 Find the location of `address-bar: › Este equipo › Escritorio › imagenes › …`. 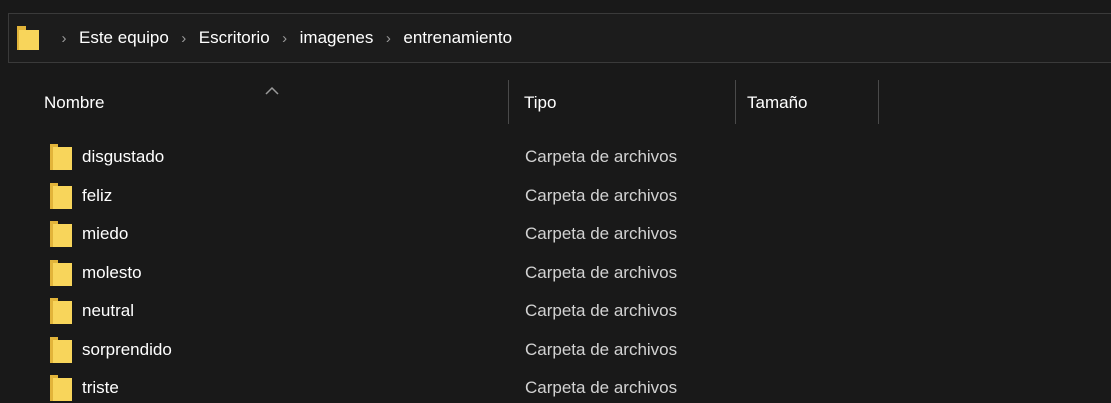

address-bar: › Este equipo › Escritorio › imagenes › … is located at coordinates (559, 38).